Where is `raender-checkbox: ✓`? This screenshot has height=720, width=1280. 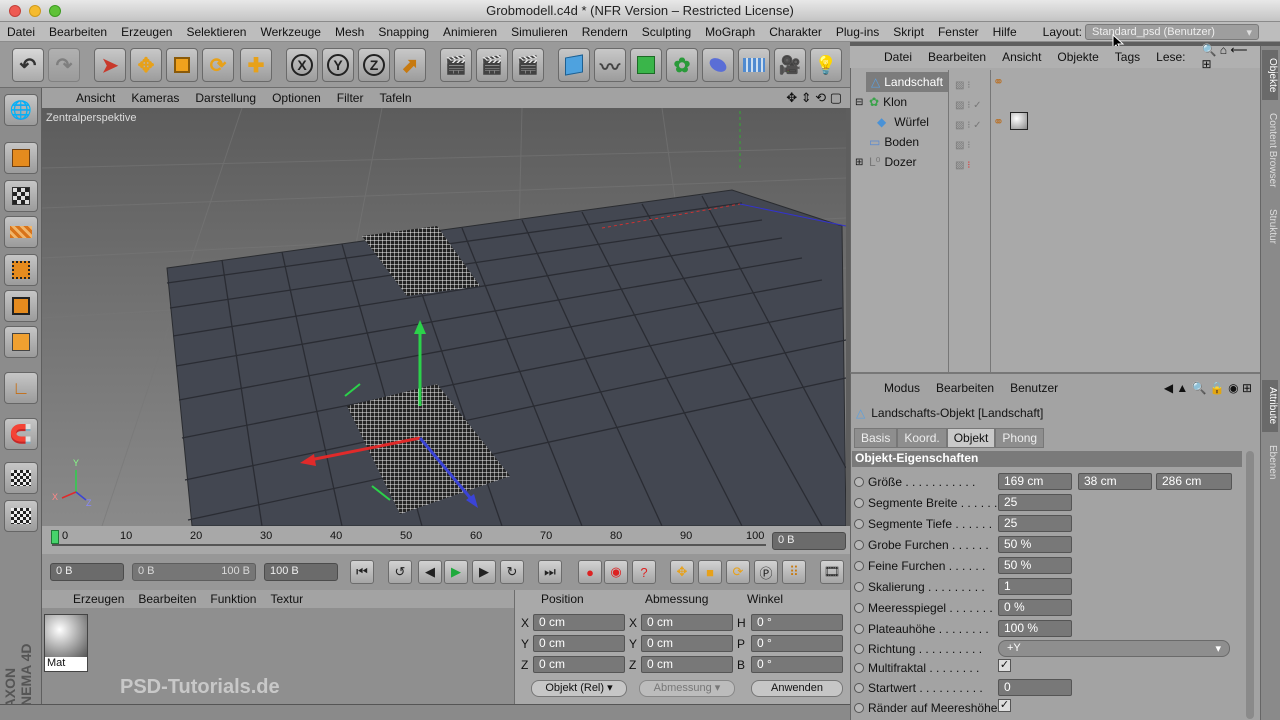
raender-checkbox: ✓ is located at coordinates (1004, 705).